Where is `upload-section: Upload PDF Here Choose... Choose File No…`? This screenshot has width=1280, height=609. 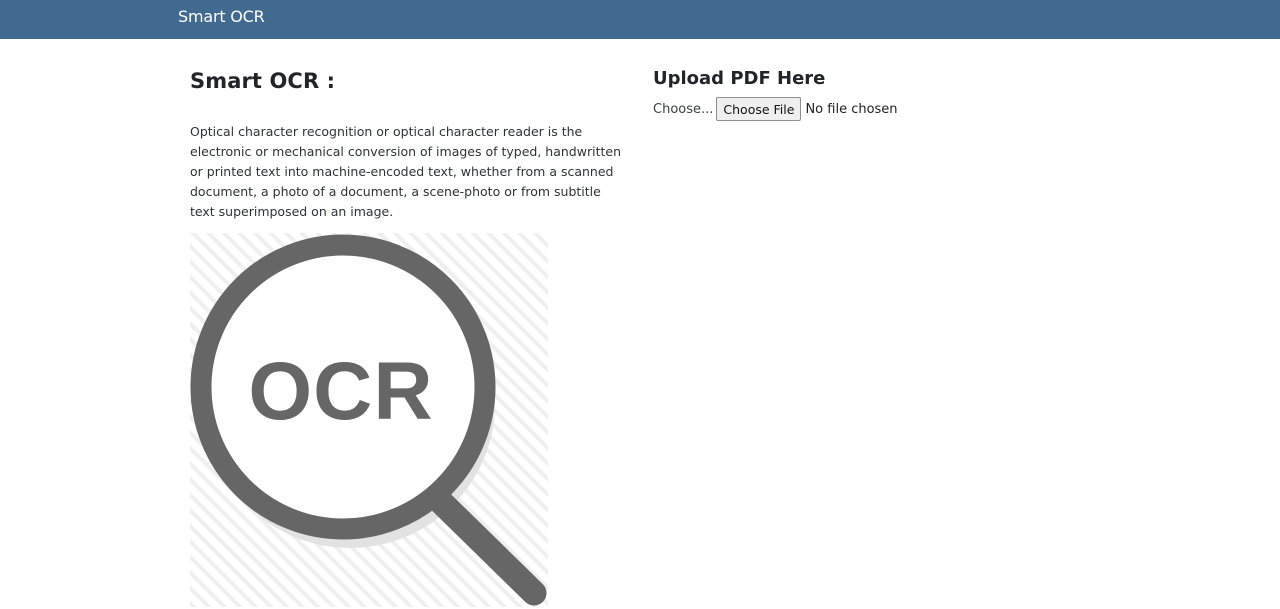
upload-section: Upload PDF Here Choose... Choose File No… is located at coordinates (853, 93).